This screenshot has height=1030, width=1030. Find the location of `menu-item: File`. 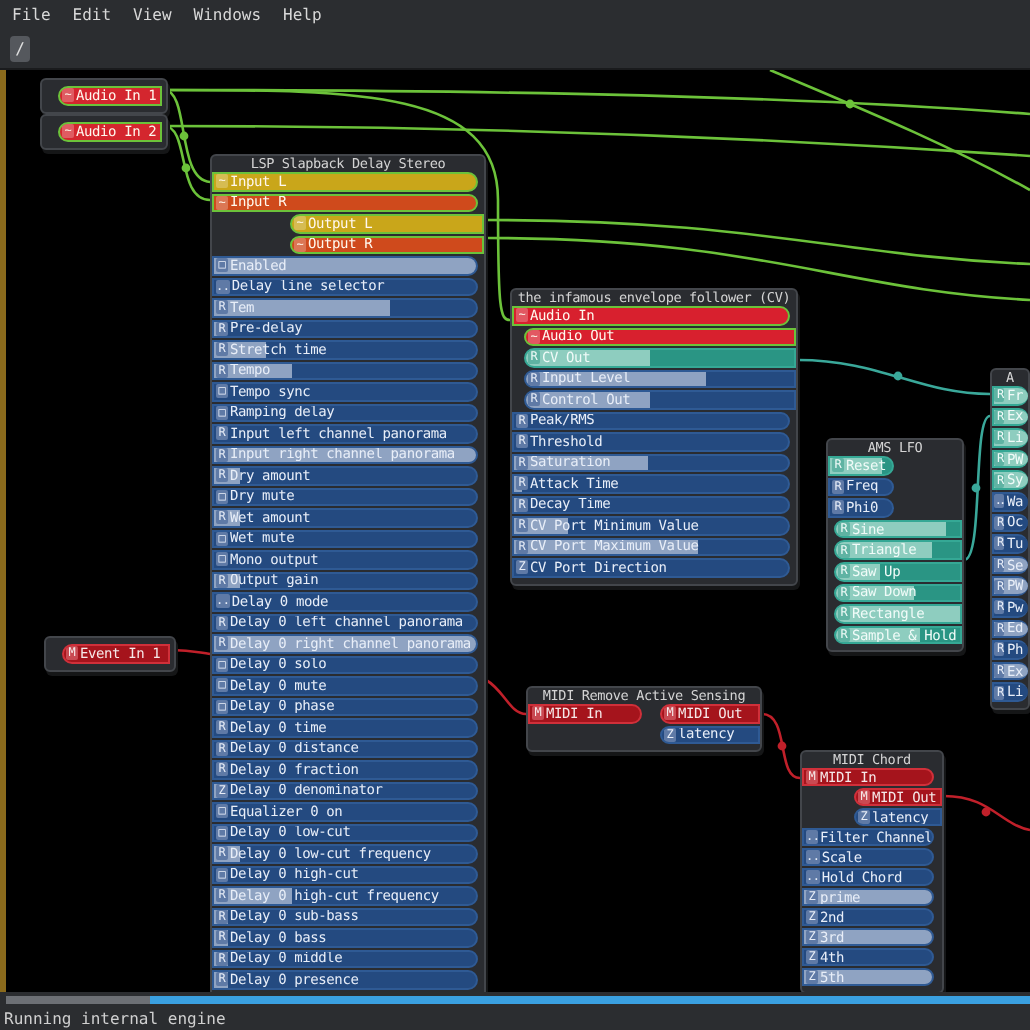

menu-item: File is located at coordinates (31, 14).